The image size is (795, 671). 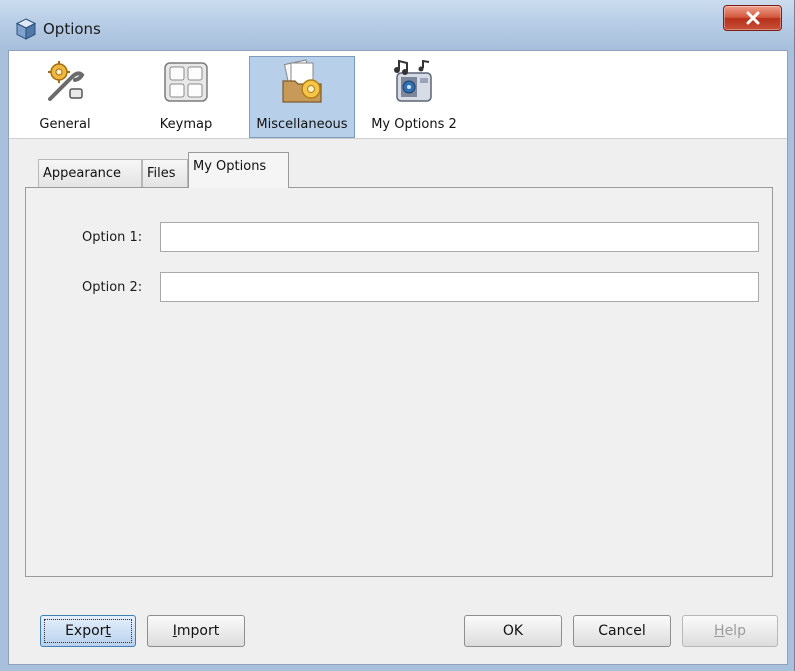 I want to click on export-button: Export, so click(x=88, y=631).